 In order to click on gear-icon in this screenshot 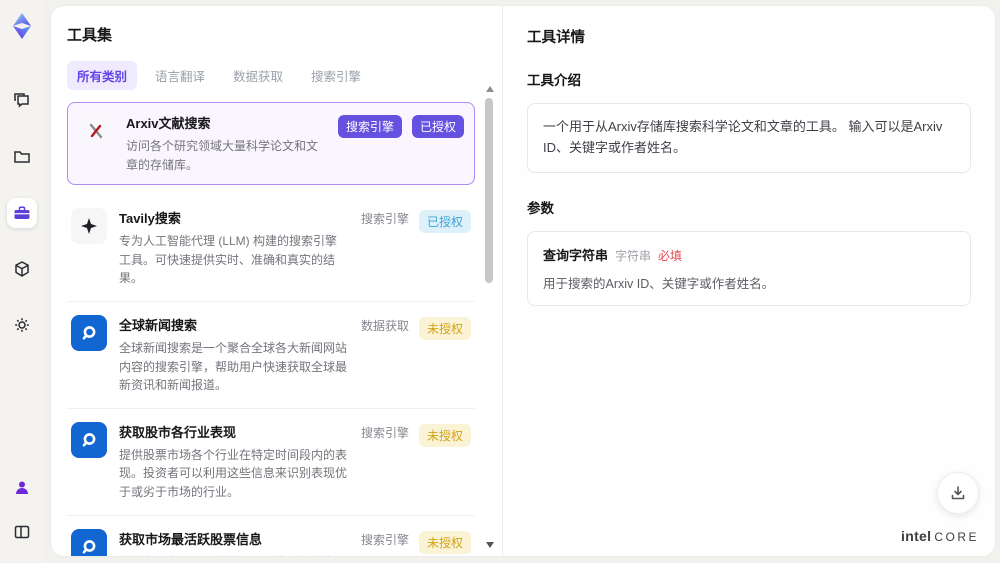, I will do `click(22, 325)`.